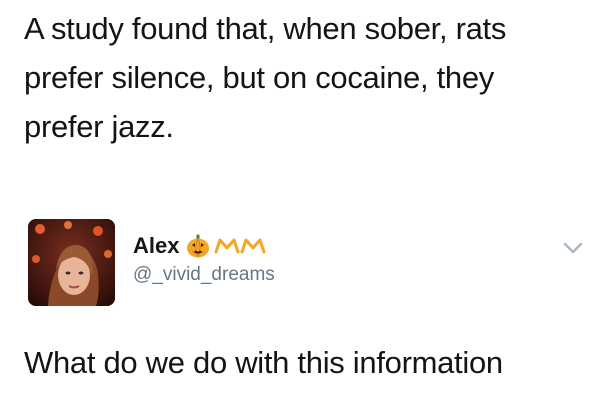 Image resolution: width=600 pixels, height=408 pixels. What do you see at coordinates (156, 246) in the screenshot?
I see `display-name: Alex` at bounding box center [156, 246].